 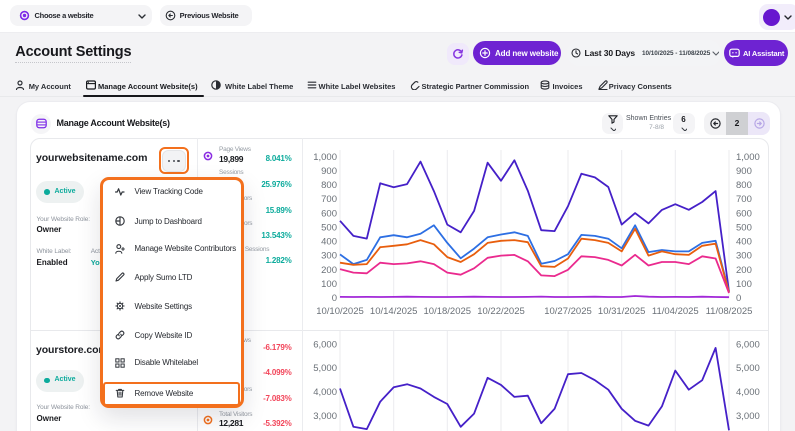 What do you see at coordinates (340, 311) in the screenshot?
I see `svg-text: 10/10/2025` at bounding box center [340, 311].